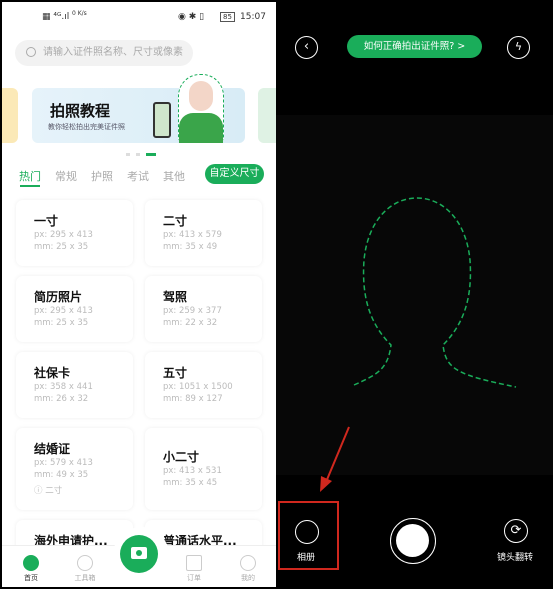 The width and height of the screenshot is (553, 589). I want to click on card-px: px: 579 x 413, so click(63, 463).